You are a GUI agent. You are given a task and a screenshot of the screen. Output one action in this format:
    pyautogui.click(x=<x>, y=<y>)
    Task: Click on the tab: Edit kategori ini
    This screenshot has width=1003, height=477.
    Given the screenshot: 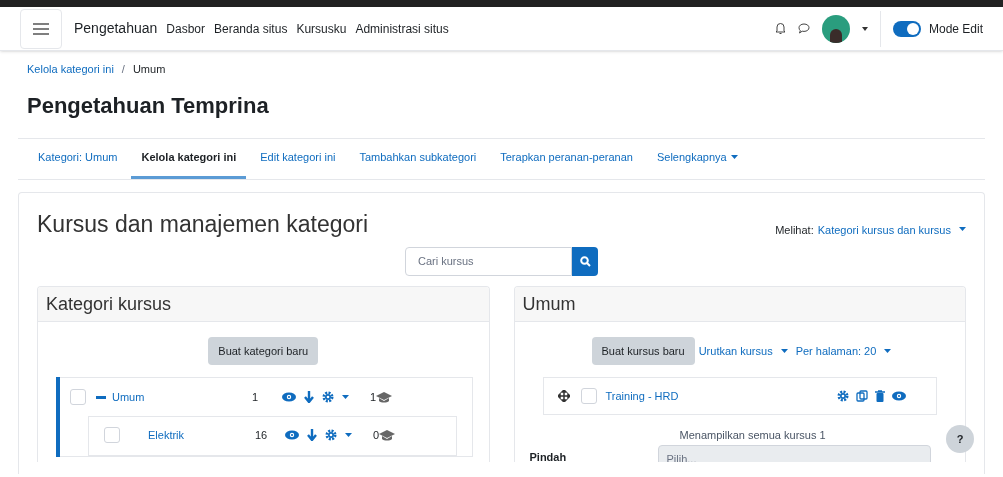 What is the action you would take?
    pyautogui.click(x=298, y=158)
    